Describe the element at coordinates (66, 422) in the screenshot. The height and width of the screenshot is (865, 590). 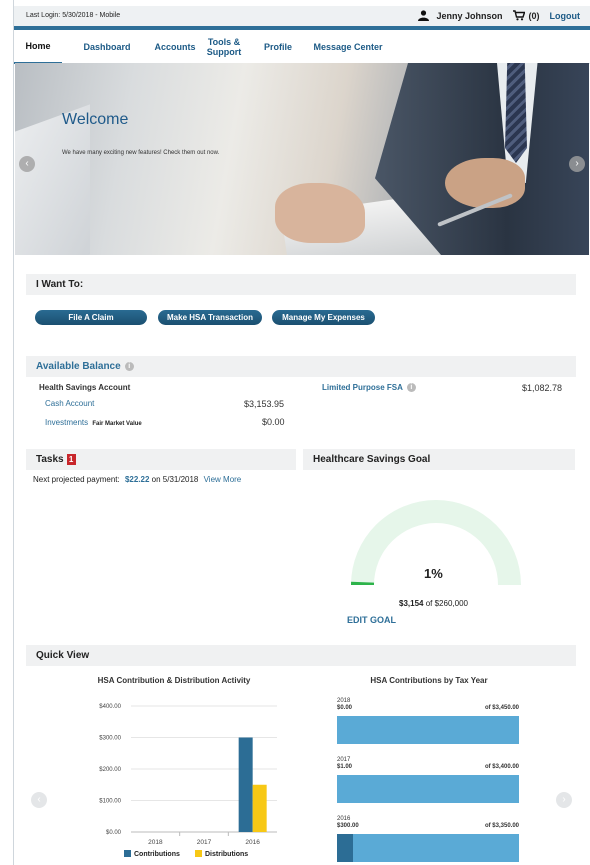
I see `investments-link: Investments` at that location.